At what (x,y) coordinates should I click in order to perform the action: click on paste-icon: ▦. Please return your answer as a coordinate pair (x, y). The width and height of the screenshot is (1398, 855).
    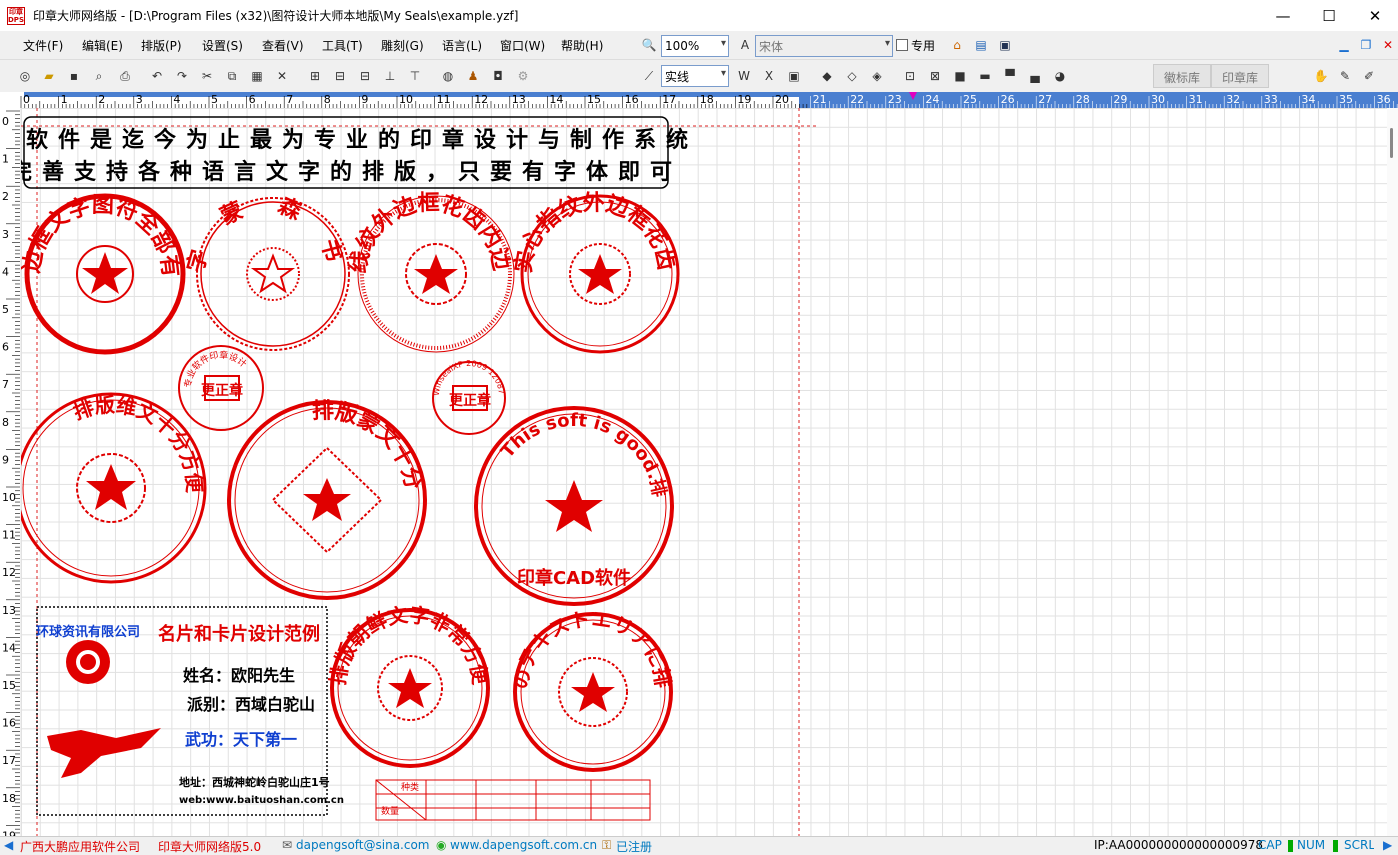
    Looking at the image, I should click on (257, 76).